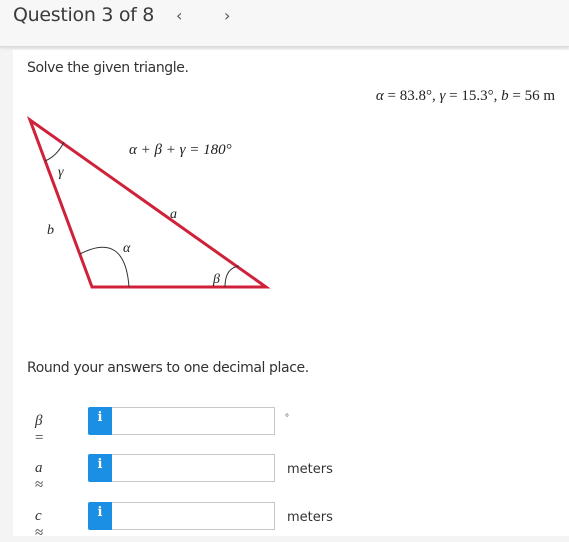 The height and width of the screenshot is (542, 569). Describe the element at coordinates (232, 276) in the screenshot. I see `beta-arc` at that location.